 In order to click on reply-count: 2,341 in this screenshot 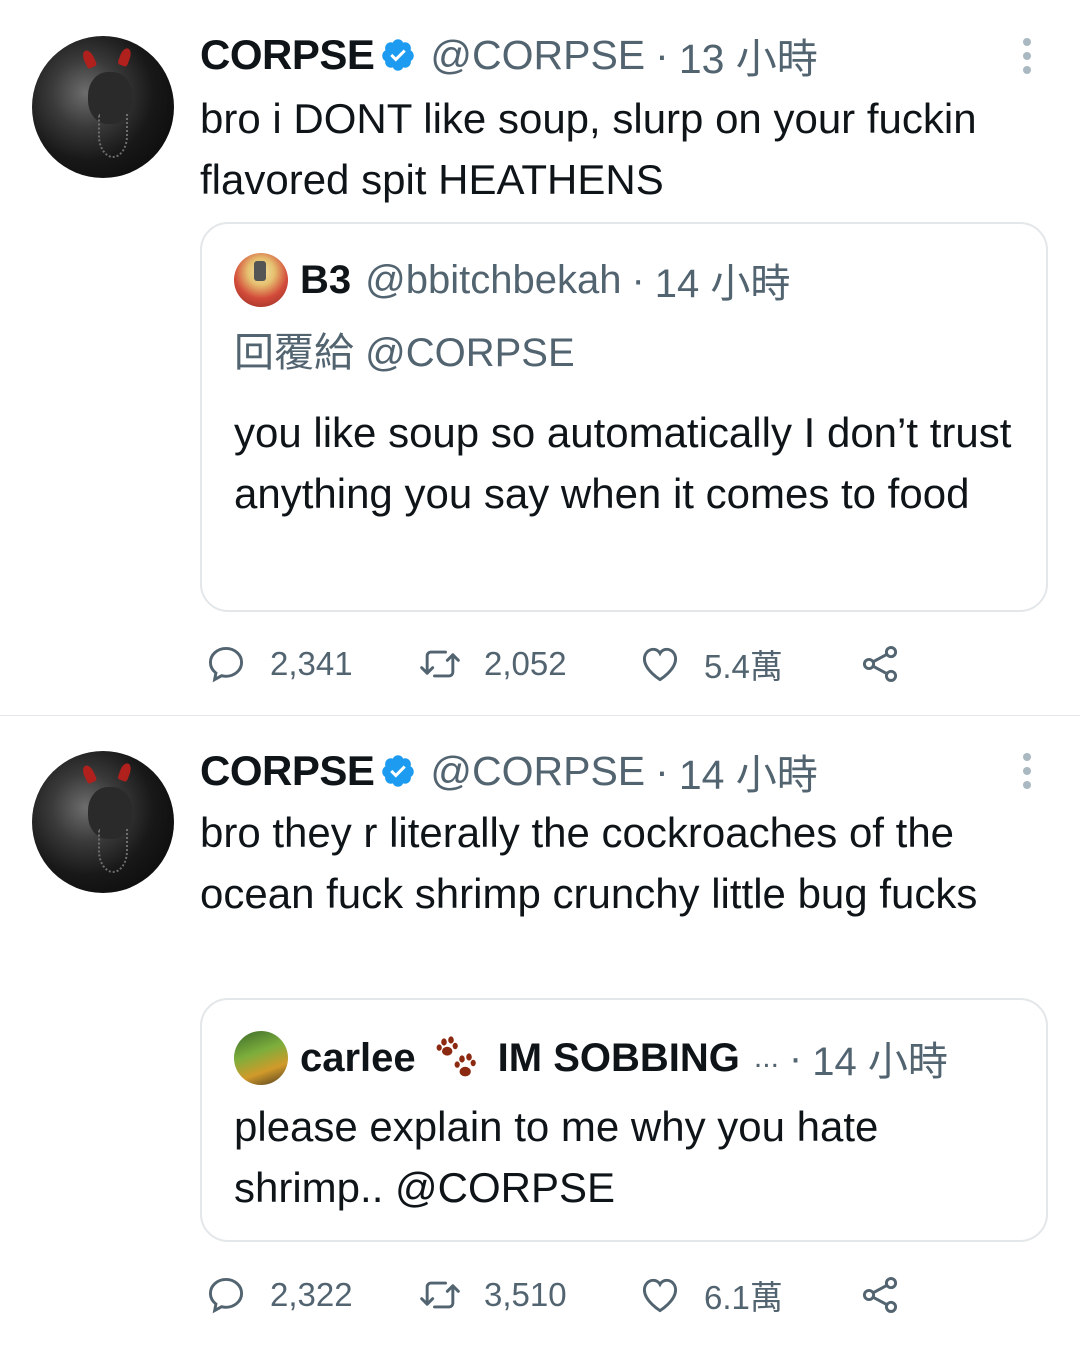, I will do `click(311, 663)`.